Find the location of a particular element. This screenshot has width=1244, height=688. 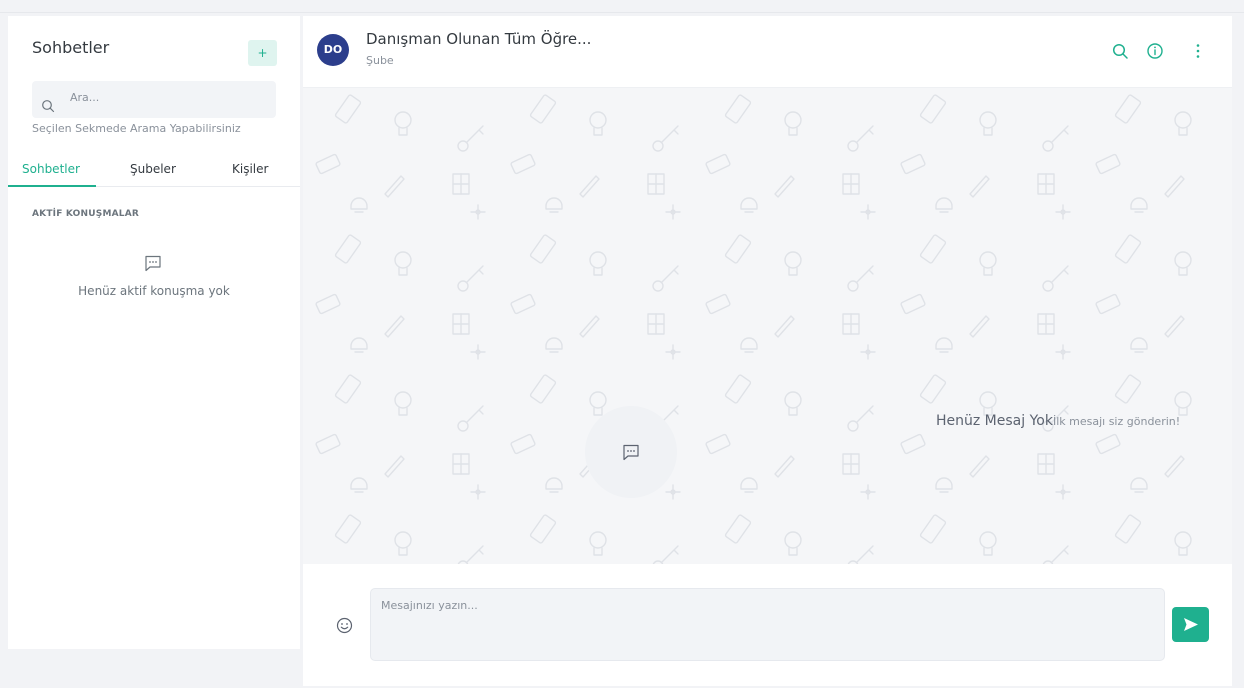

sidebar-tabs: Sohbetler Şubeler Kişiler is located at coordinates (154, 171).